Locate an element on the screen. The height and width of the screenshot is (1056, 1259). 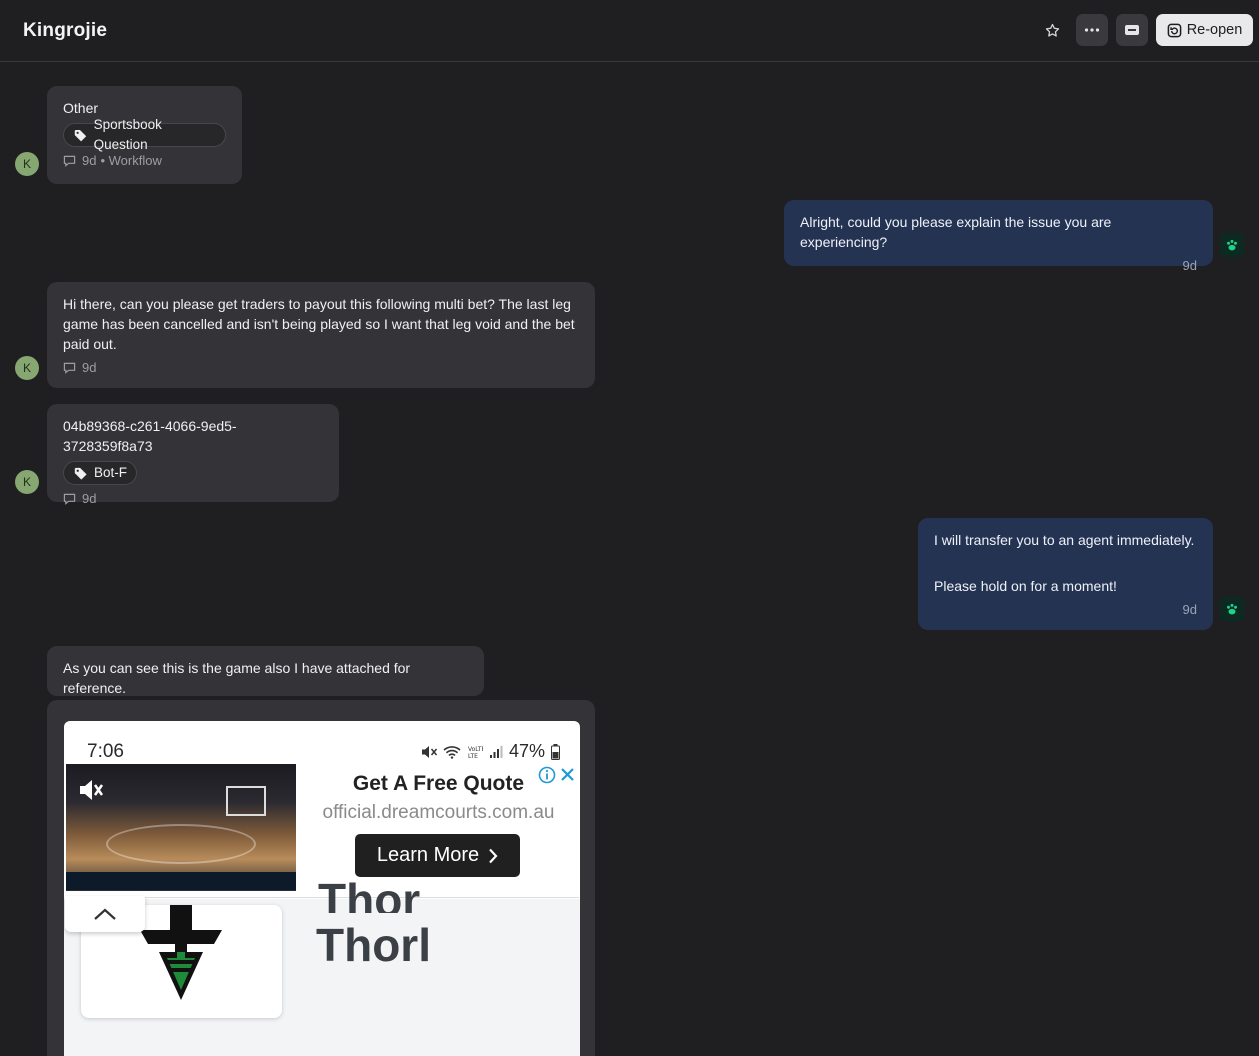
scroll-up-button is located at coordinates (105, 914).